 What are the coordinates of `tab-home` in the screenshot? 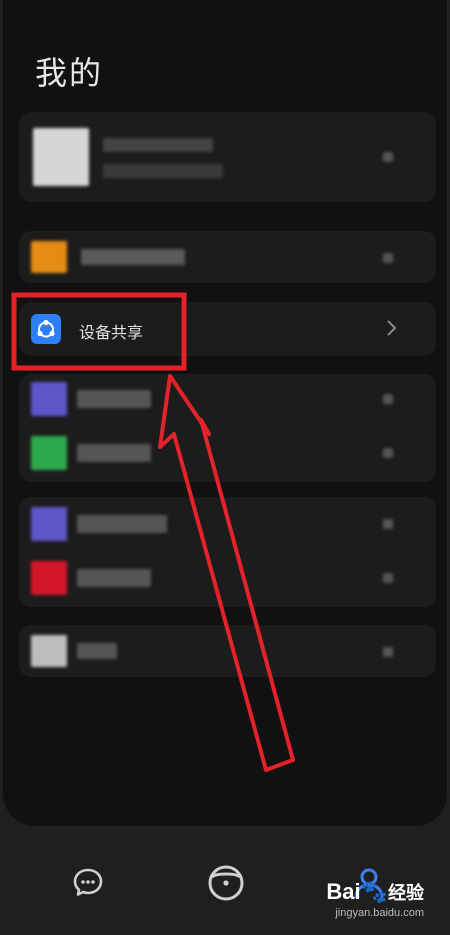 It's located at (226, 884).